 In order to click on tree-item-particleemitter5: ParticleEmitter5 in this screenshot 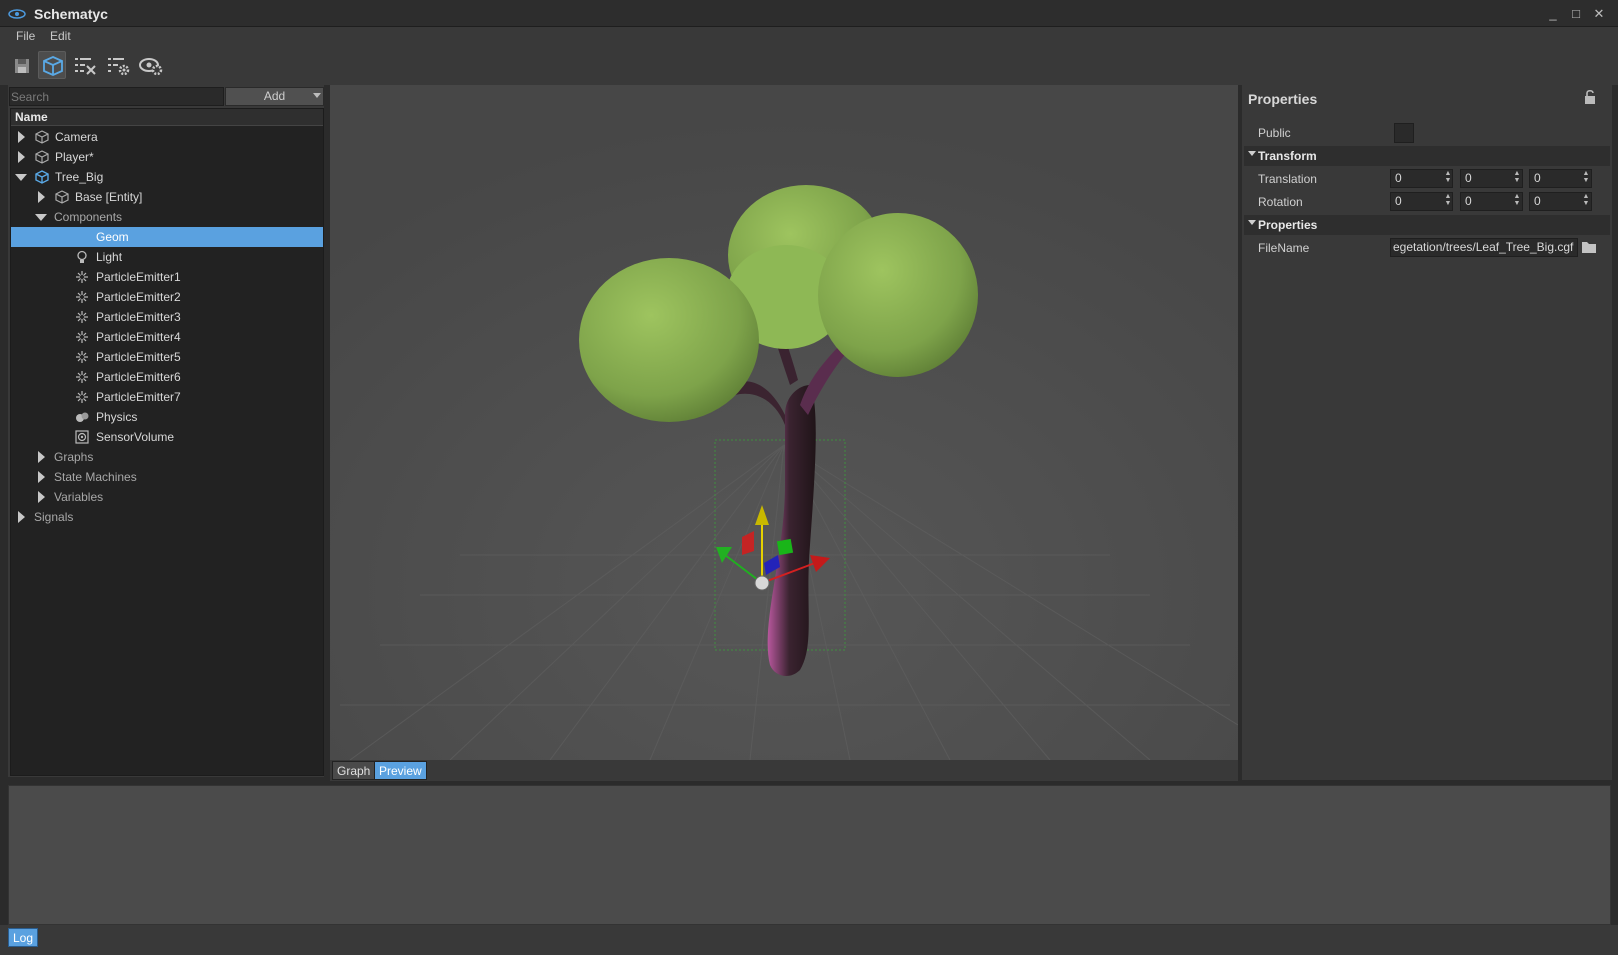, I will do `click(167, 357)`.